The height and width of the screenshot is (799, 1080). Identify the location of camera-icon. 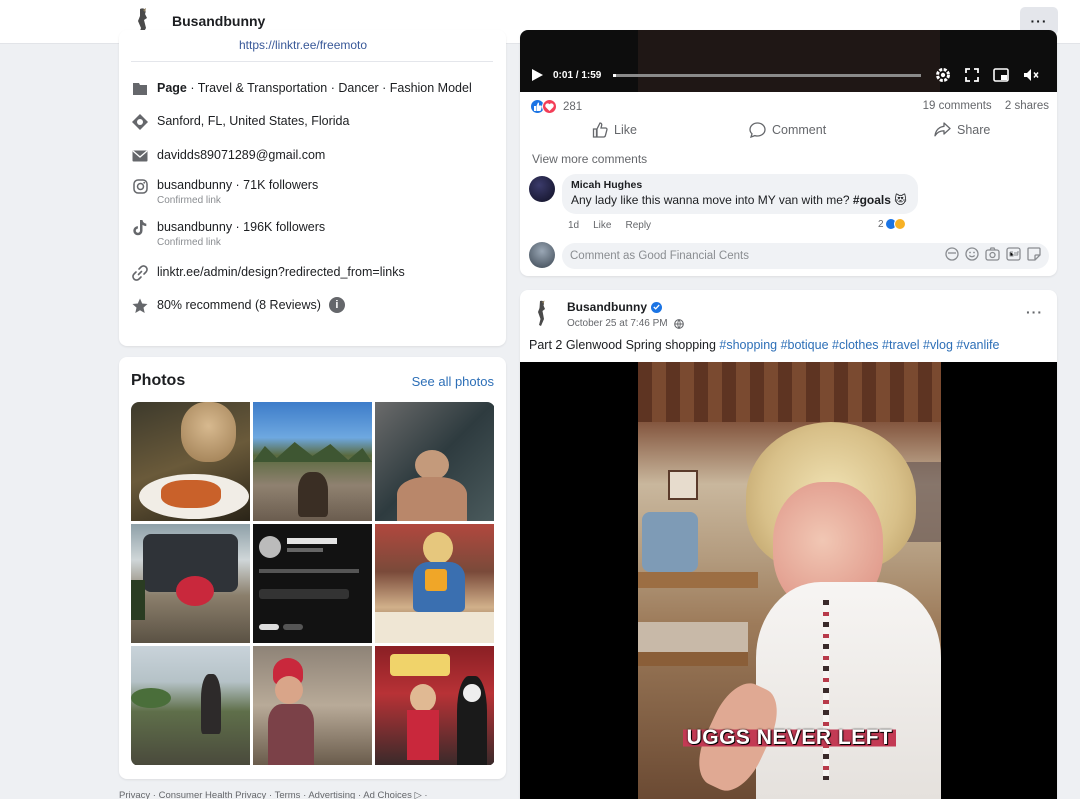
(992, 256).